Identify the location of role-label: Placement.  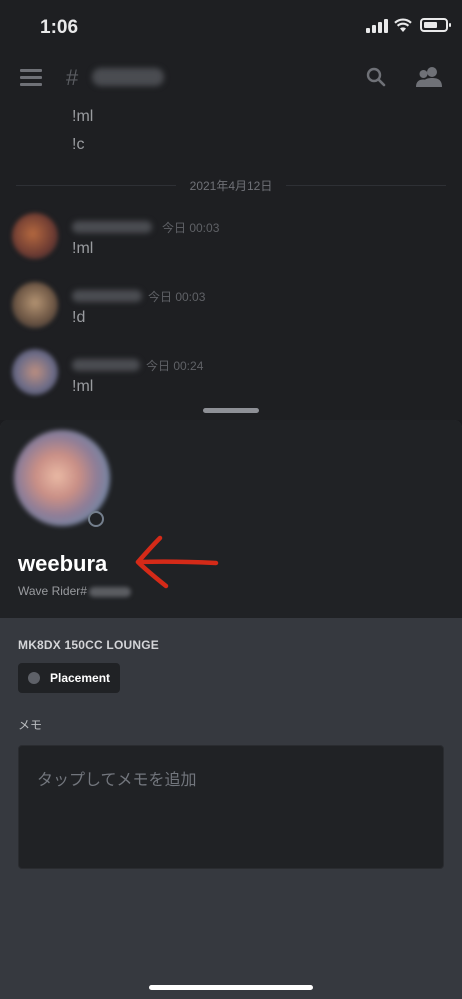
(80, 678).